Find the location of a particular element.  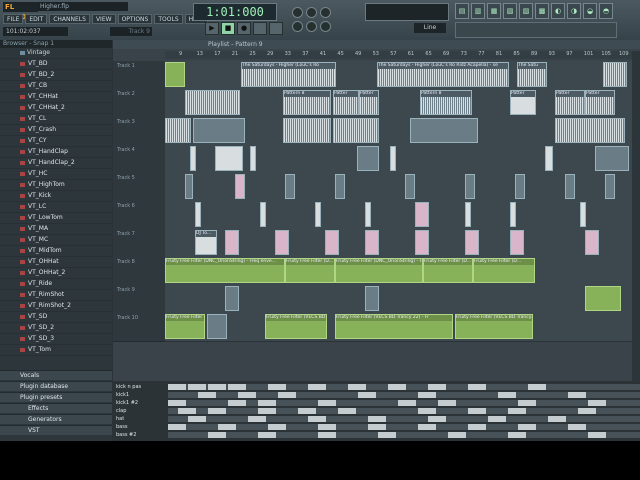

browser-item: VT_OHHat is located at coordinates (56, 262).